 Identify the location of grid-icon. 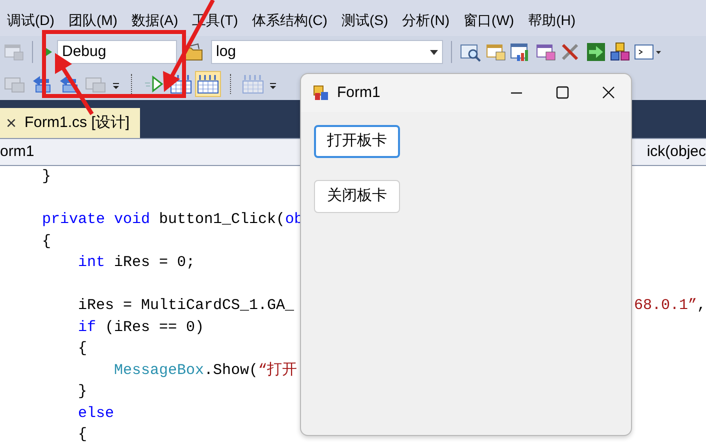
(208, 84).